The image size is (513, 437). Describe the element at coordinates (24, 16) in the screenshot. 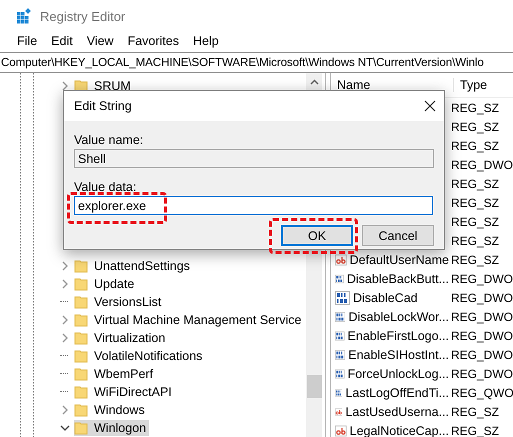

I see `registry-icon` at that location.